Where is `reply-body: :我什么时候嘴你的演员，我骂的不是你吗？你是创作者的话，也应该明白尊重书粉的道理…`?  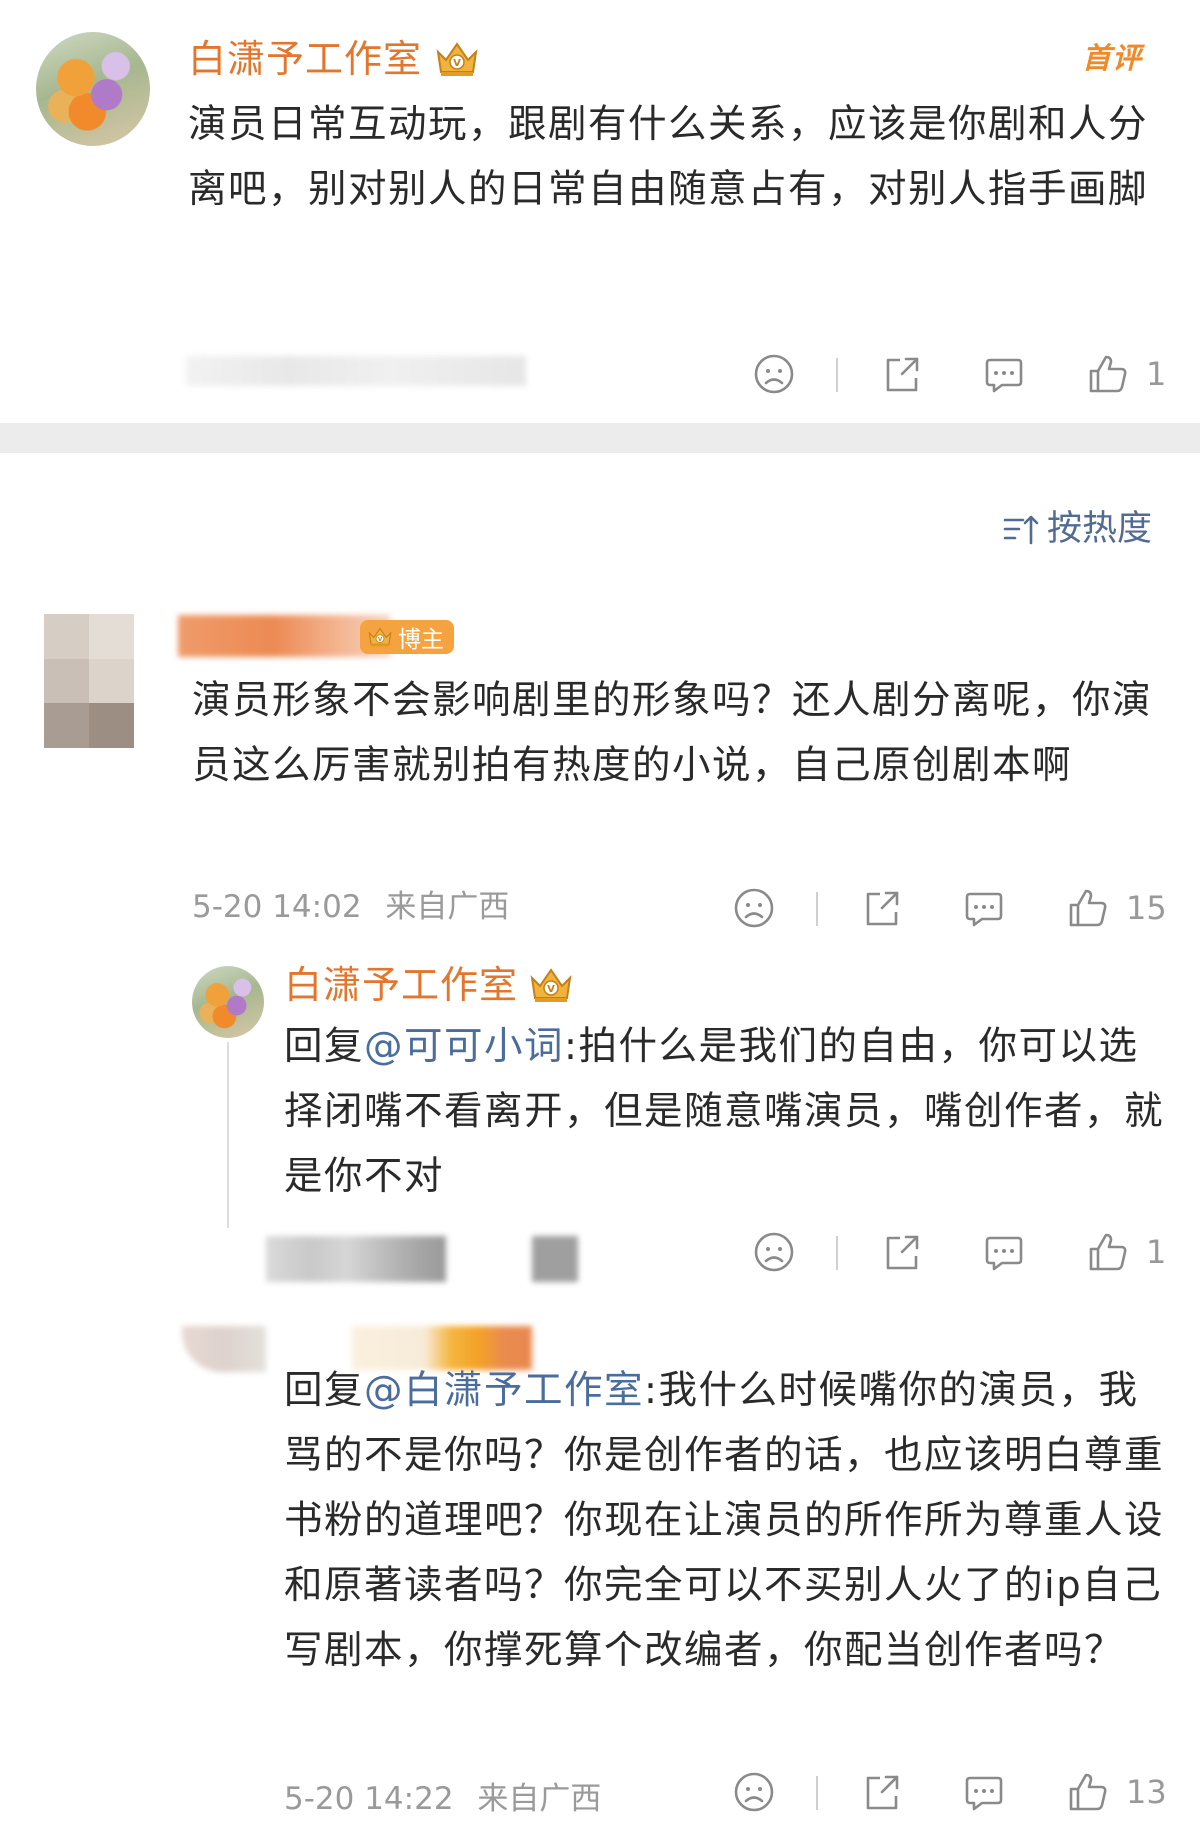 reply-body: :我什么时候嘴你的演员，我骂的不是你吗？你是创作者的话，也应该明白尊重书粉的道理… is located at coordinates (724, 1520).